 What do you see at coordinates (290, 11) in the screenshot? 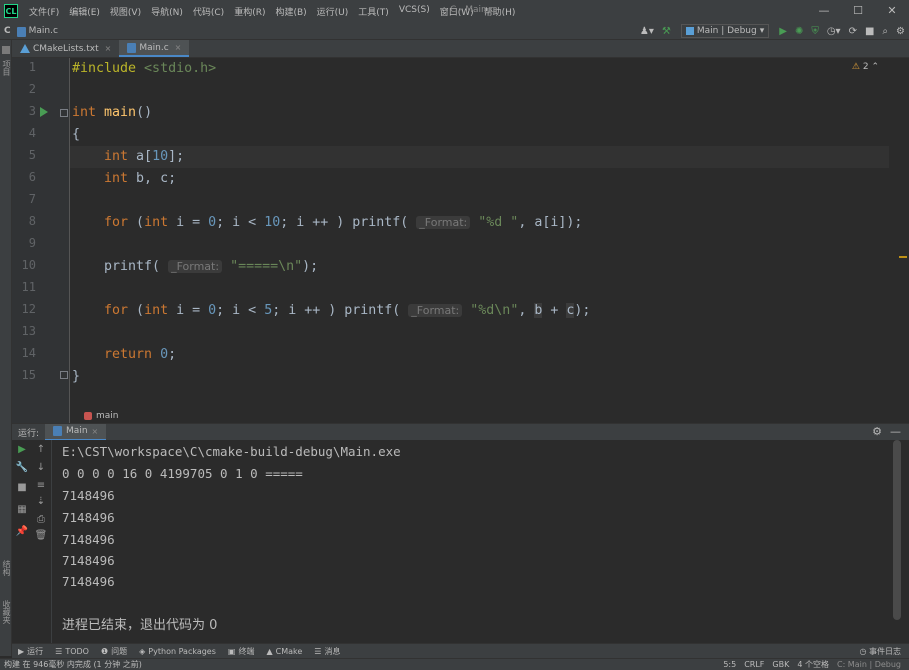
I see `menu-build: 构建(B)` at bounding box center [290, 11].